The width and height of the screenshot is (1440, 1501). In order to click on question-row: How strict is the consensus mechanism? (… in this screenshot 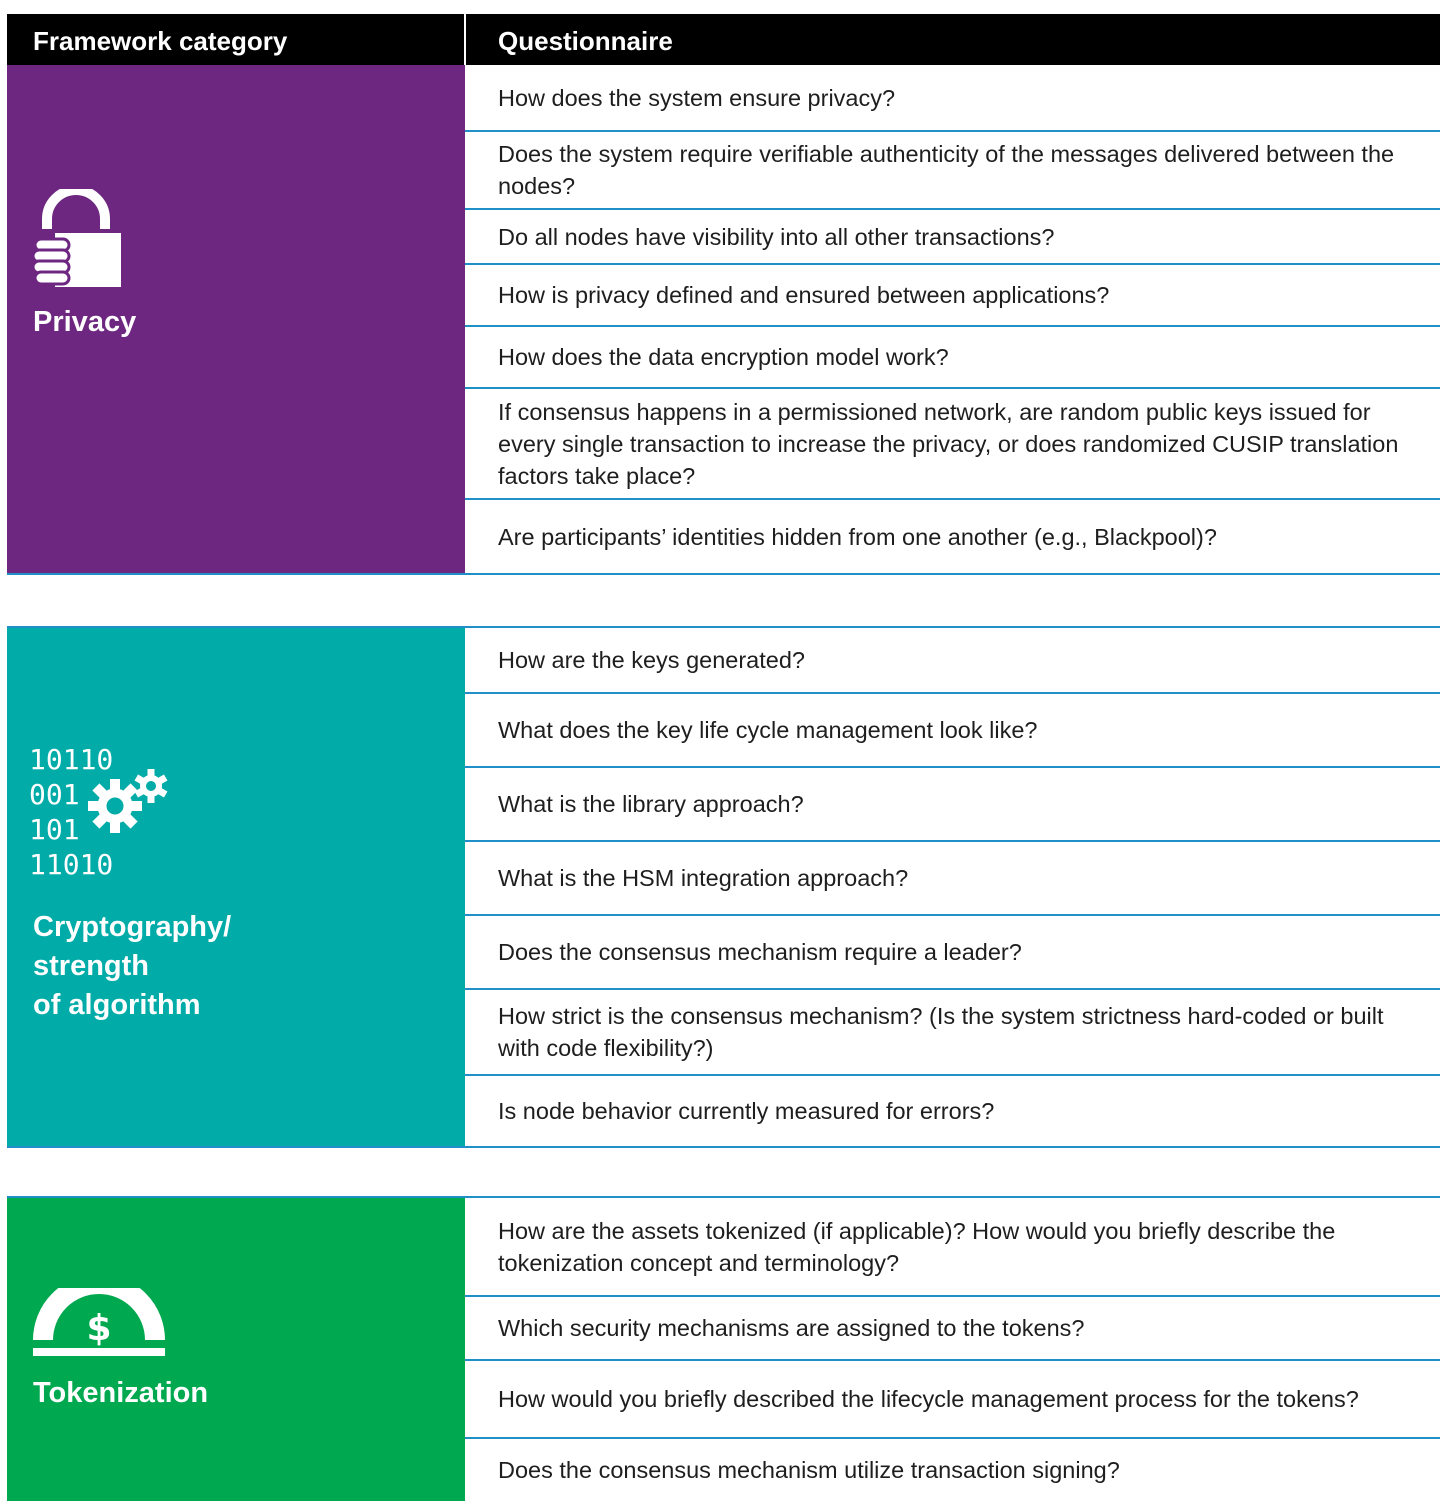, I will do `click(952, 1033)`.